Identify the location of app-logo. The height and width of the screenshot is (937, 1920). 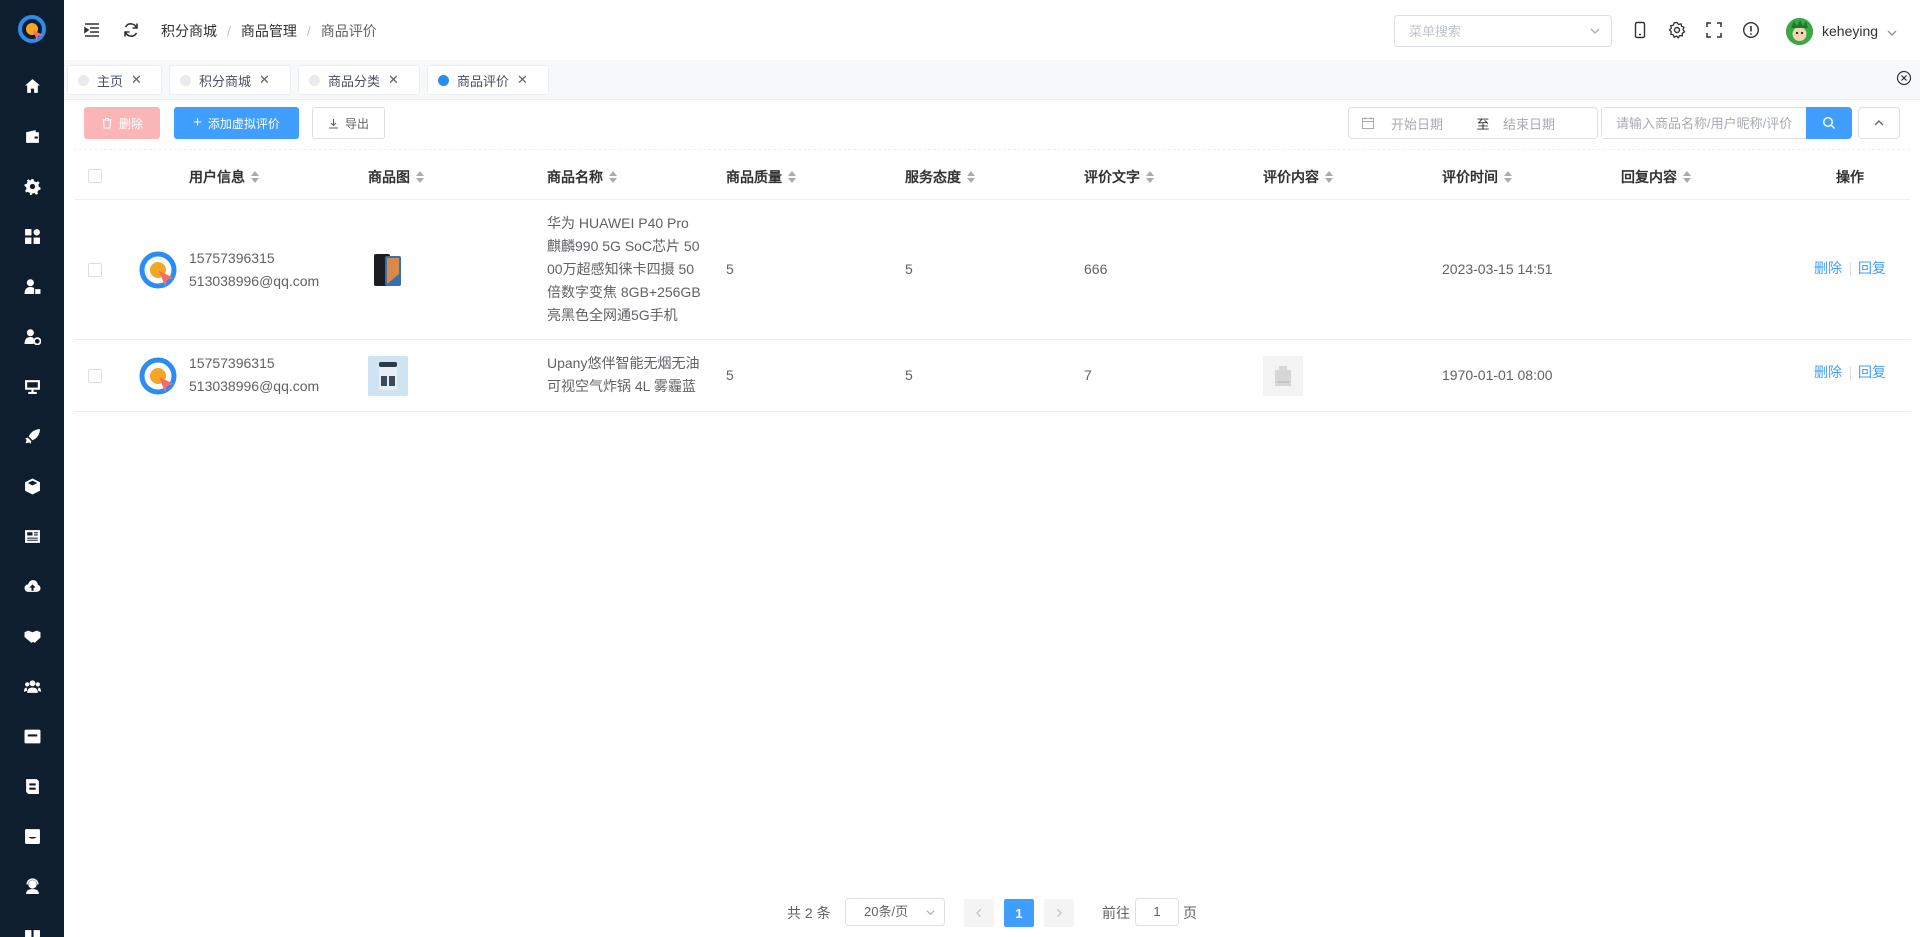
(32, 29).